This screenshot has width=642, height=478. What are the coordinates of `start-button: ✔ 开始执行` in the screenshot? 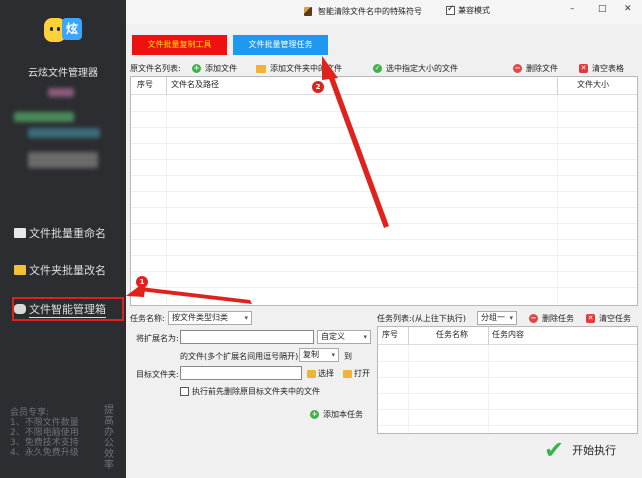 It's located at (580, 450).